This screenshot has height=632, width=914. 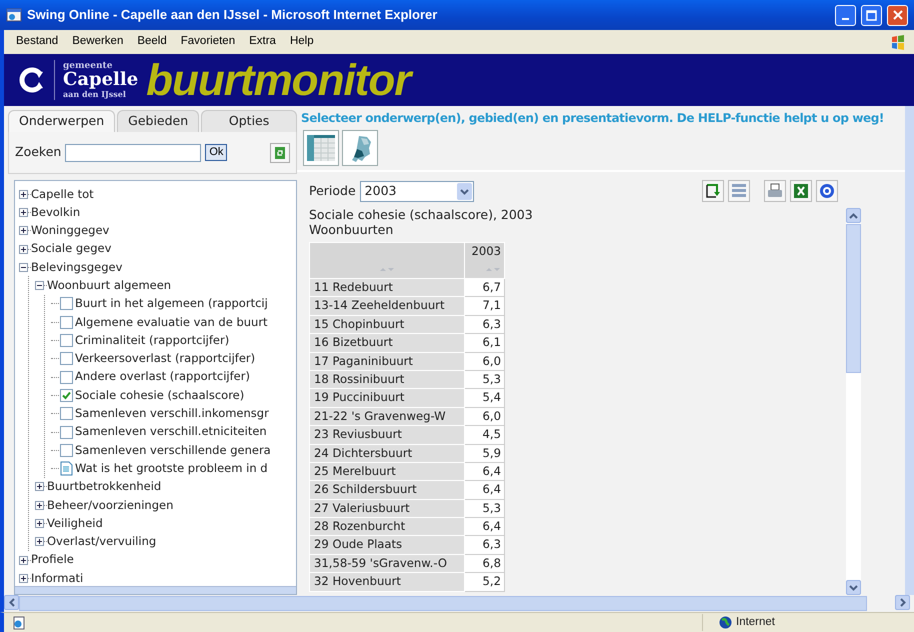 I want to click on tree-item: Bevolkin, so click(x=55, y=213).